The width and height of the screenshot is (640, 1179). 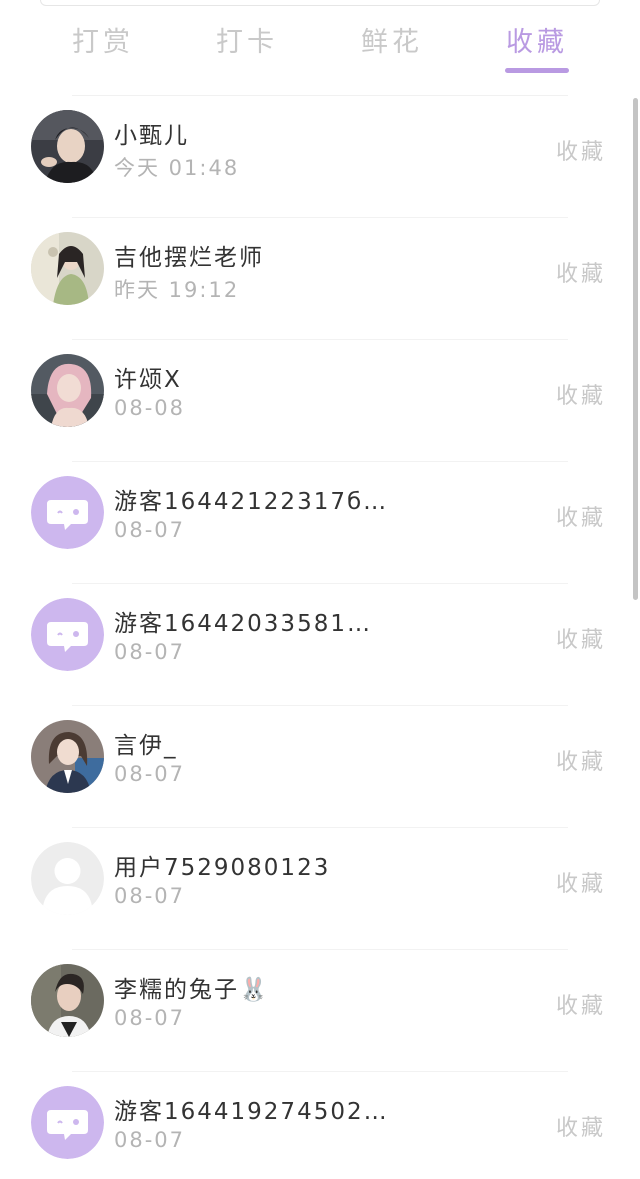 What do you see at coordinates (320, 279) in the screenshot?
I see `list-item: 吉他摆烂老师昨天 19:12 收藏` at bounding box center [320, 279].